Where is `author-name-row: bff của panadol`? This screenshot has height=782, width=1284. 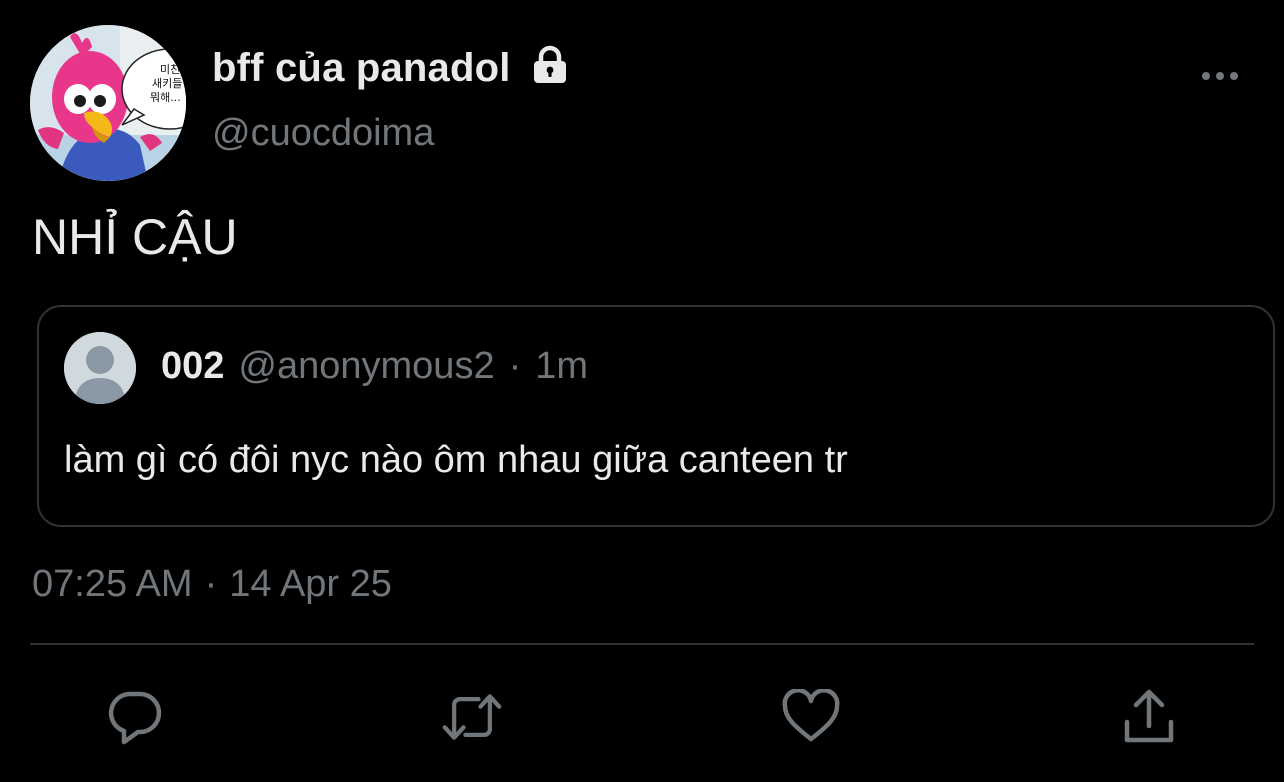
author-name-row: bff của panadol is located at coordinates (391, 68).